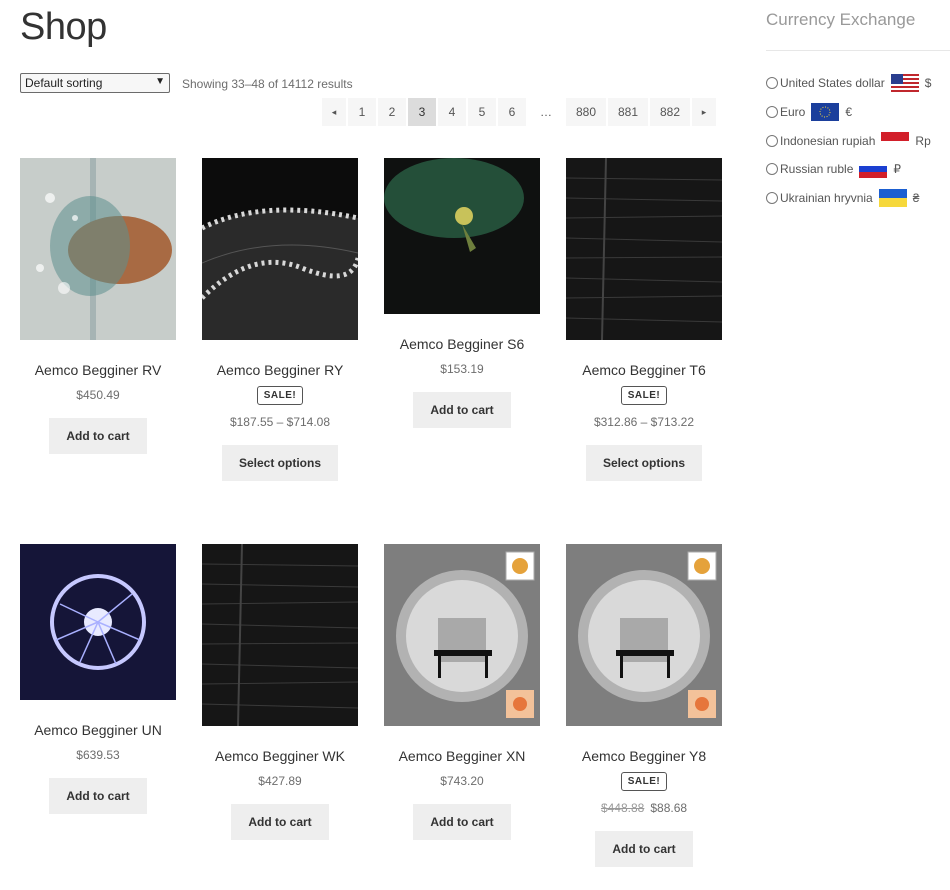 The image size is (950, 890). Describe the element at coordinates (849, 112) in the screenshot. I see `currency-symbol: €` at that location.